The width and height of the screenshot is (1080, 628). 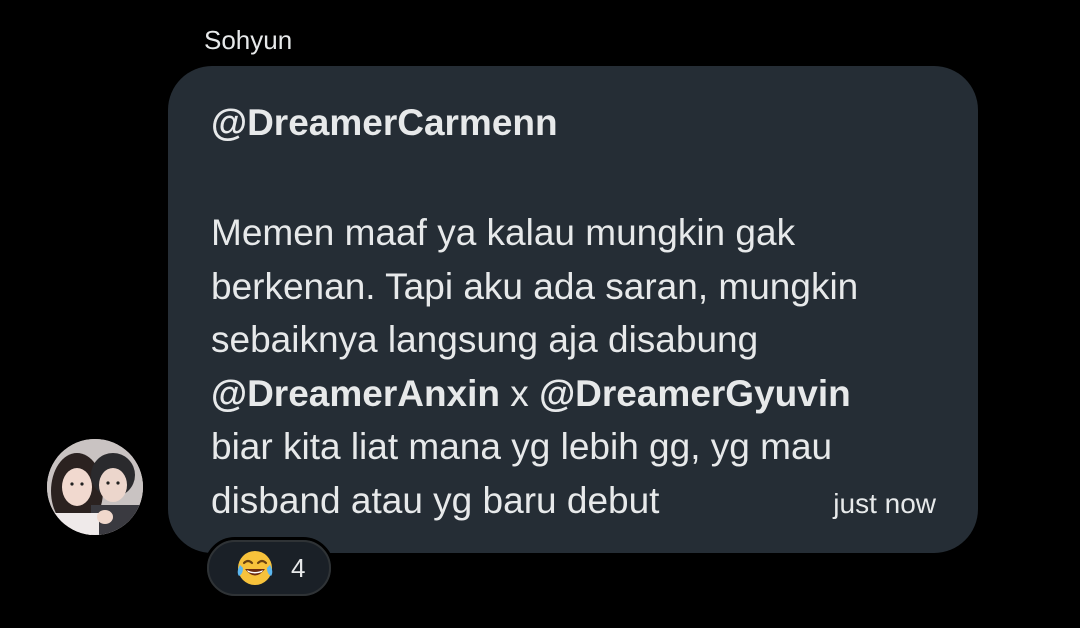 I want to click on message-line: disband atau yg baru debut, so click(x=435, y=500).